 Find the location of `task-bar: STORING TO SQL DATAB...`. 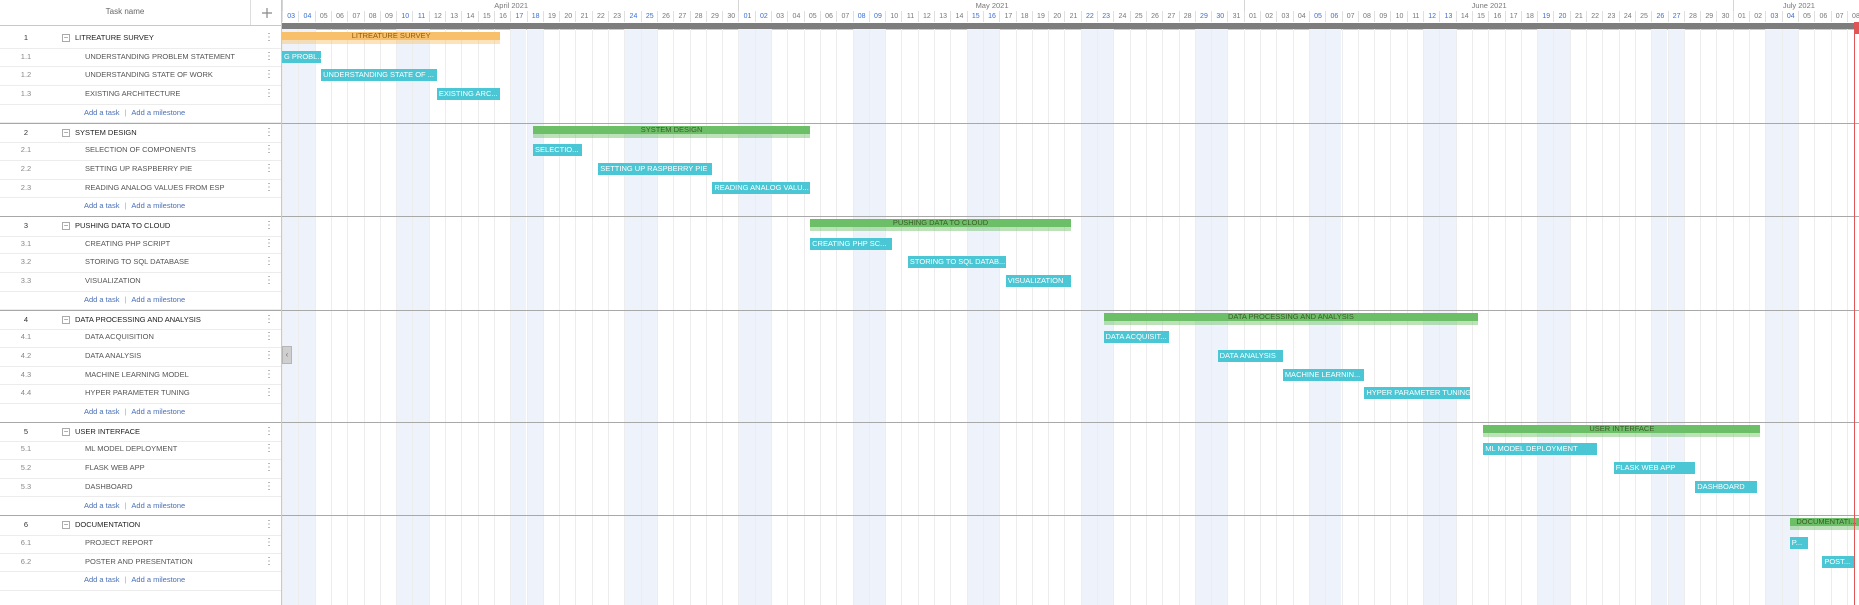

task-bar: STORING TO SQL DATAB... is located at coordinates (956, 262).